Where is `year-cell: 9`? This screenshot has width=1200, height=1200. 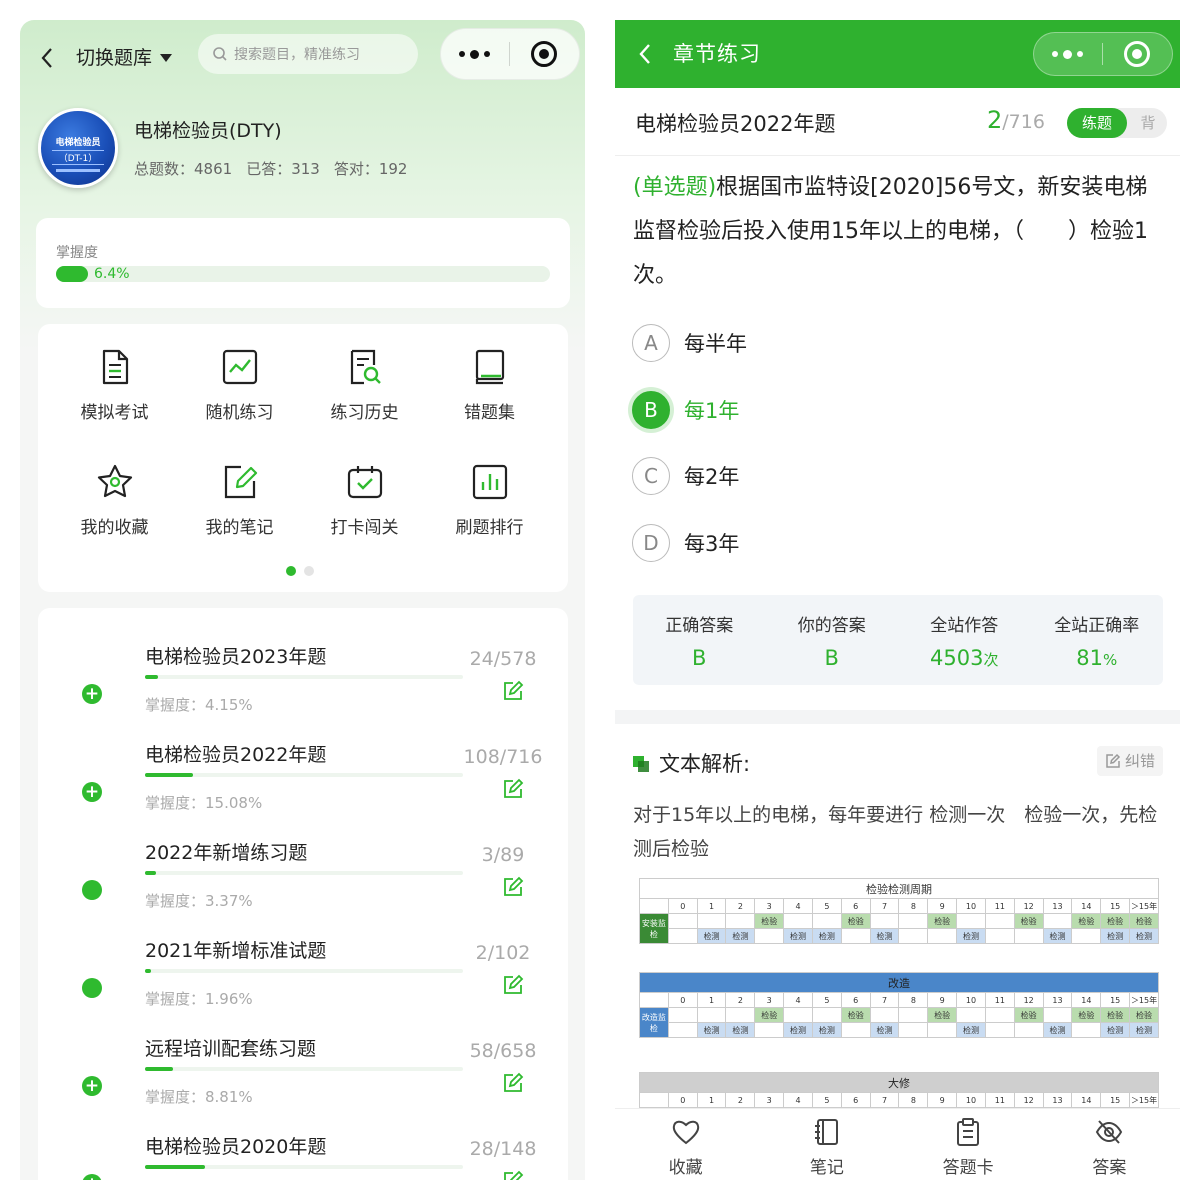 year-cell: 9 is located at coordinates (942, 1100).